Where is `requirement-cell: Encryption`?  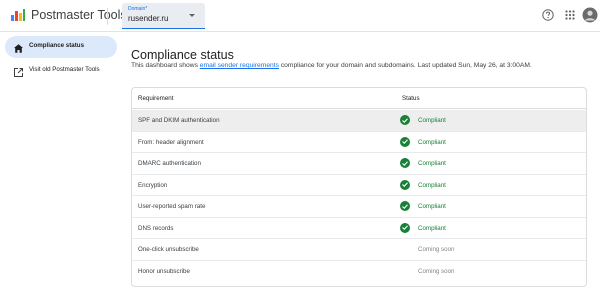 requirement-cell: Encryption is located at coordinates (153, 185).